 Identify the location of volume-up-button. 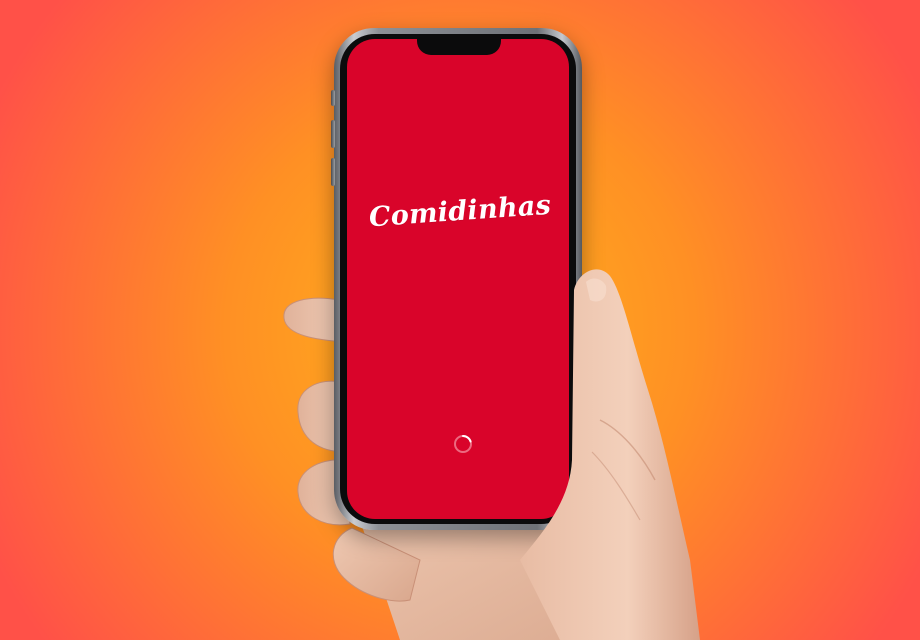
(333, 134).